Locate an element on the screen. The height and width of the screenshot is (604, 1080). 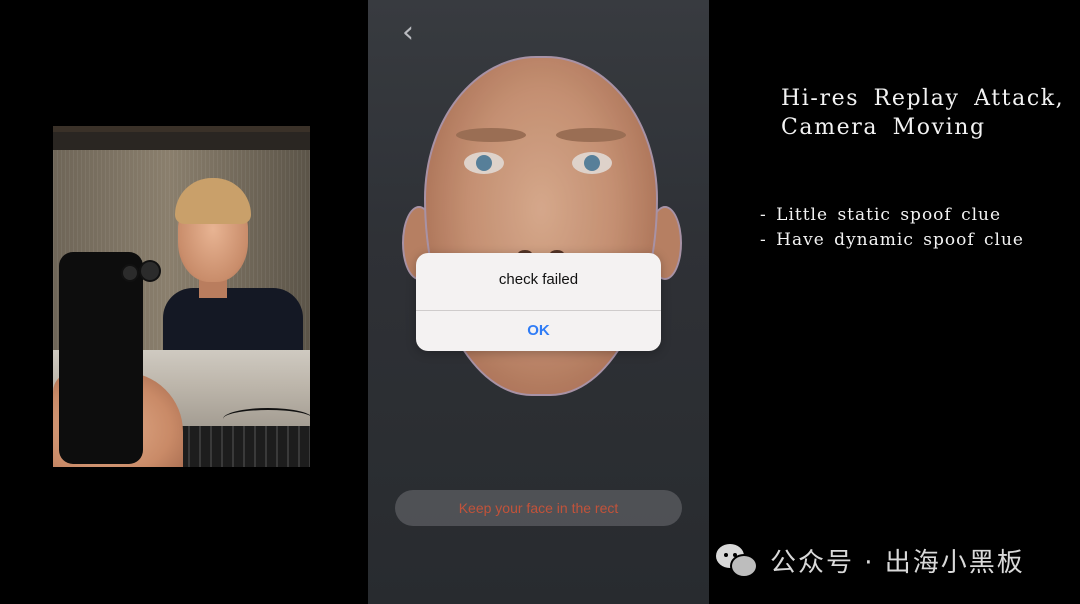
caption-title-line: Hi-res Replay Attack, is located at coordinates (923, 98).